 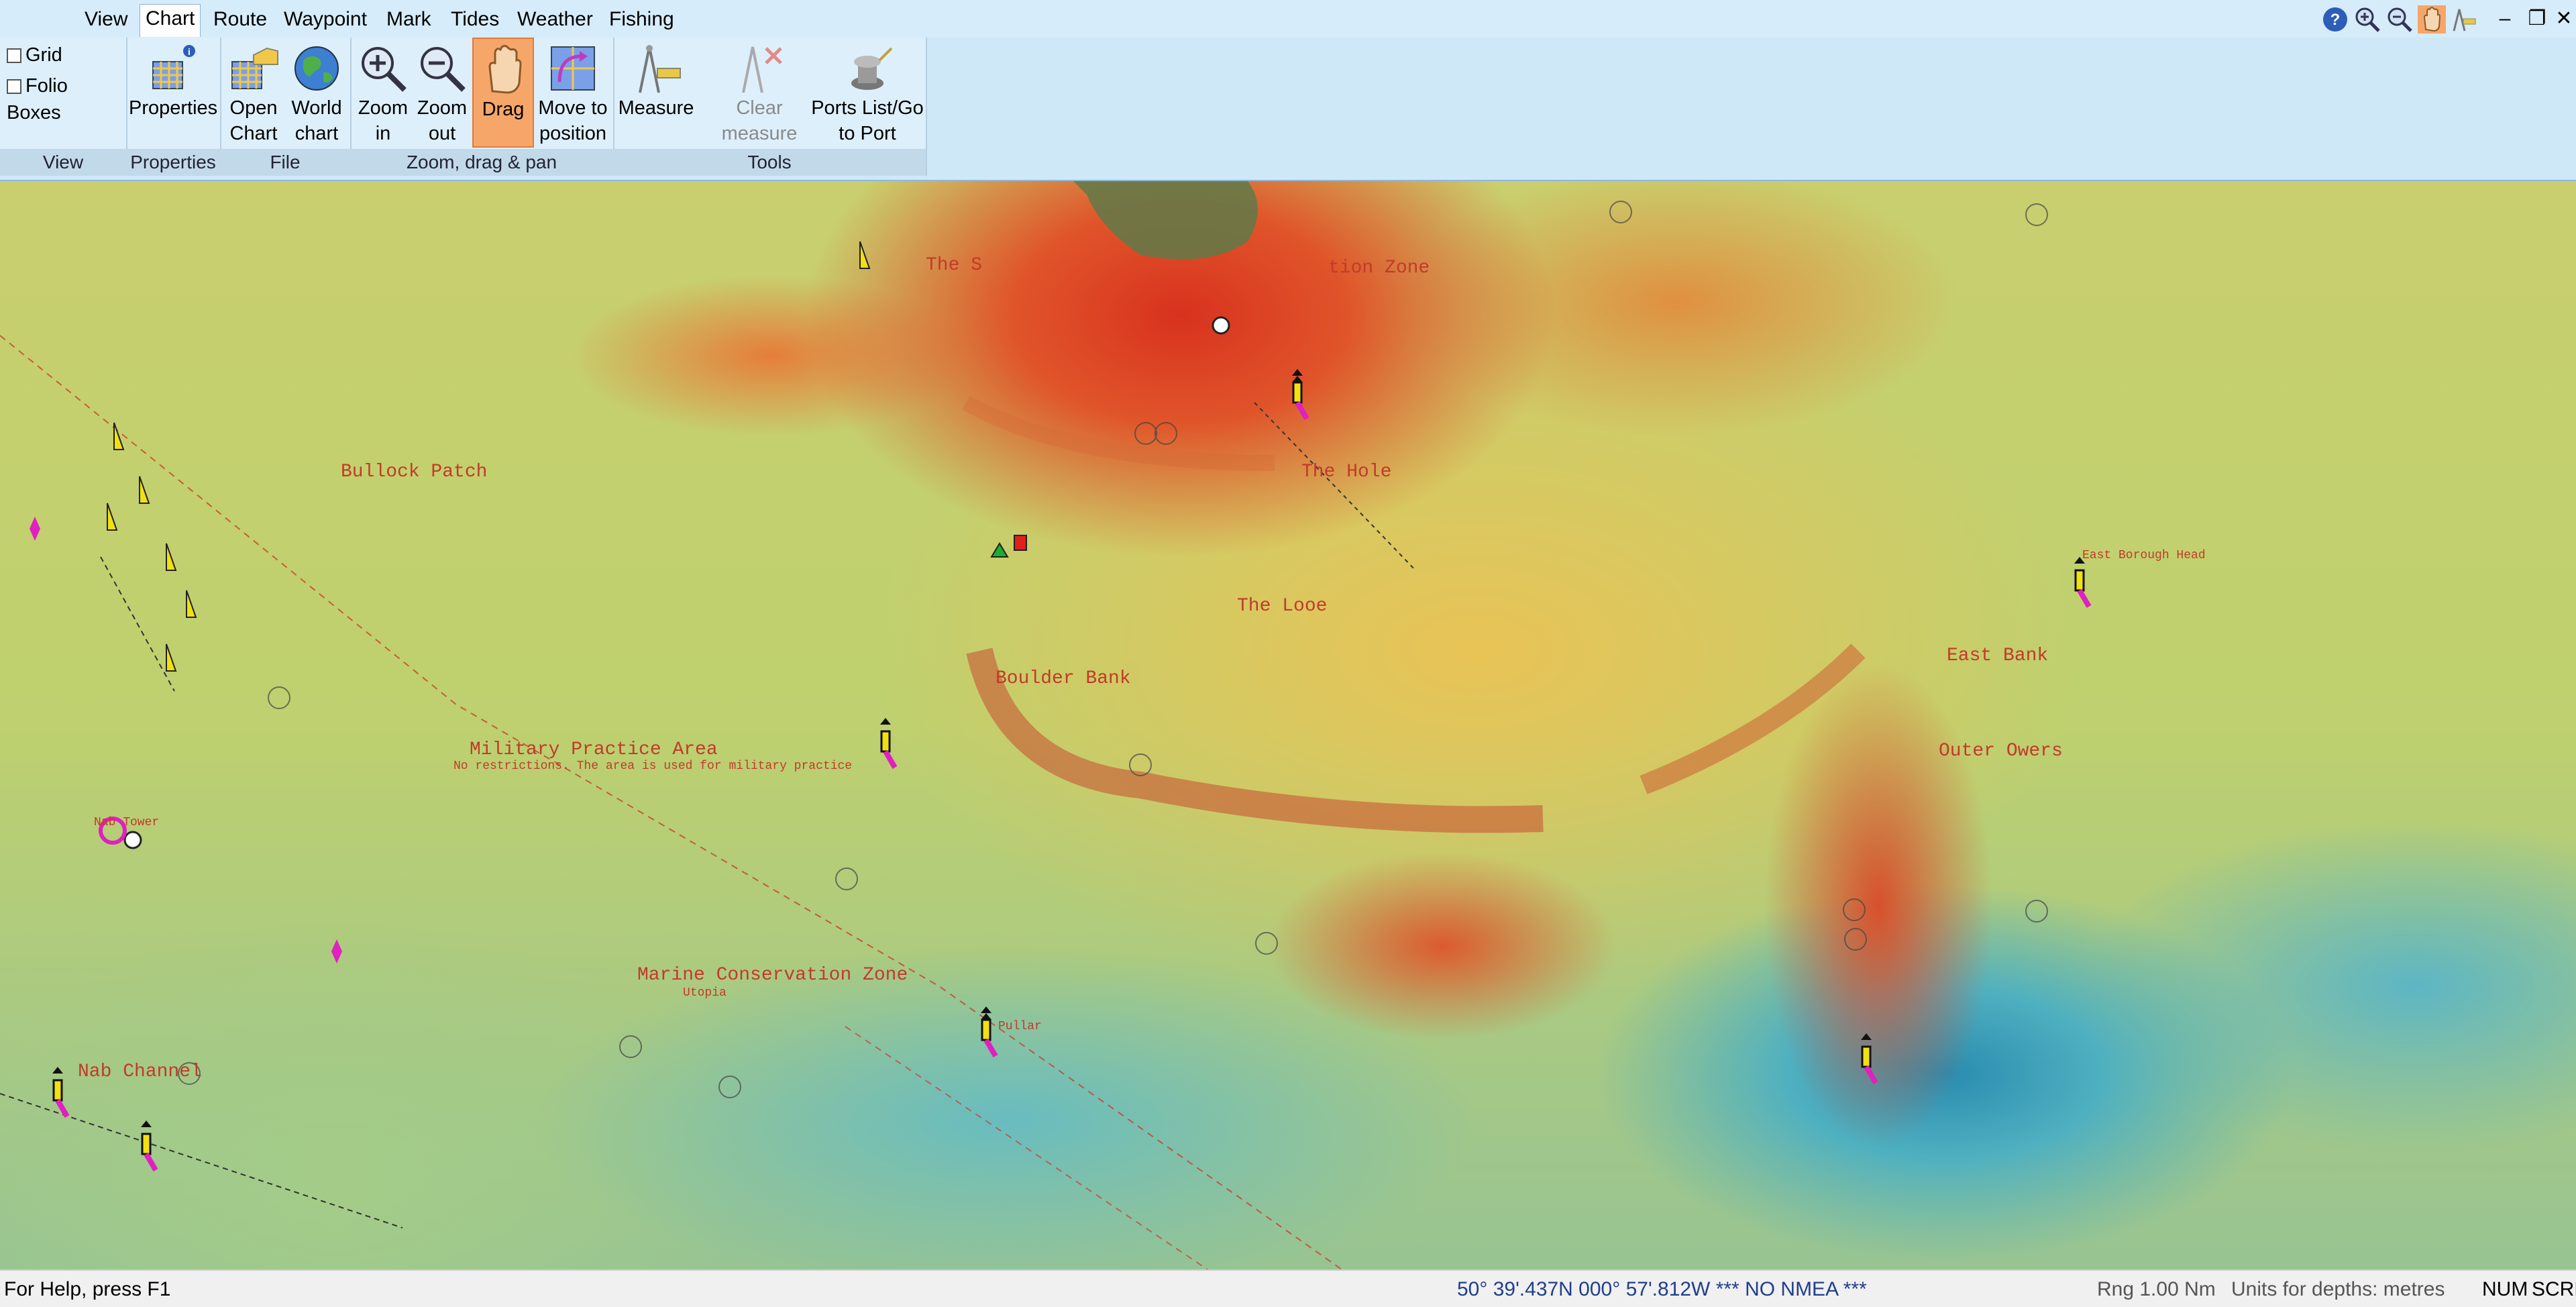 What do you see at coordinates (2432, 19) in the screenshot?
I see `drag-hand-icon` at bounding box center [2432, 19].